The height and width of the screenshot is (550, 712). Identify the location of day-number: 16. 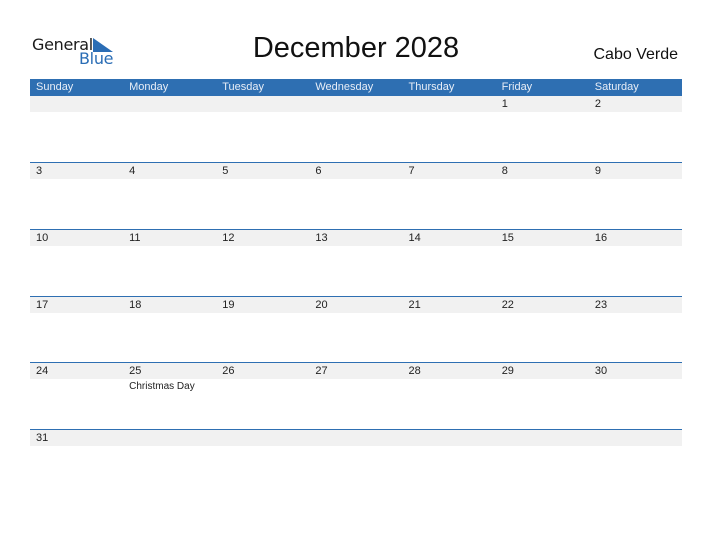
(601, 238).